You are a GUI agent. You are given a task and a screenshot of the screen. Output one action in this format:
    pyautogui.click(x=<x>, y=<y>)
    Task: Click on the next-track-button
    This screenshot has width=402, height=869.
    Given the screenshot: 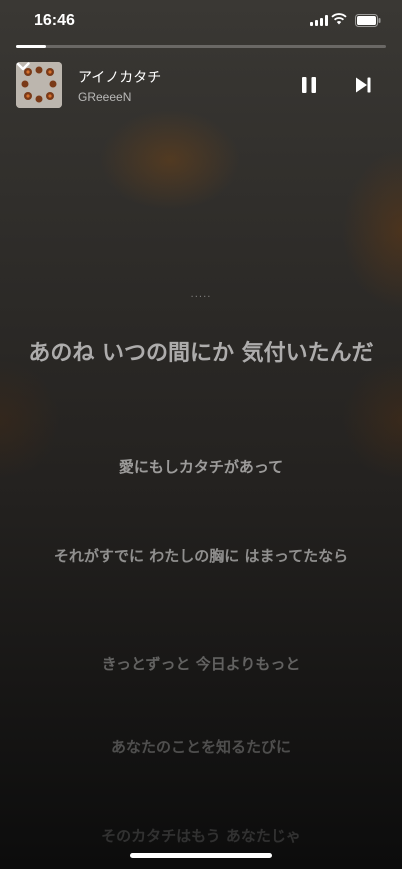 What is the action you would take?
    pyautogui.click(x=363, y=85)
    